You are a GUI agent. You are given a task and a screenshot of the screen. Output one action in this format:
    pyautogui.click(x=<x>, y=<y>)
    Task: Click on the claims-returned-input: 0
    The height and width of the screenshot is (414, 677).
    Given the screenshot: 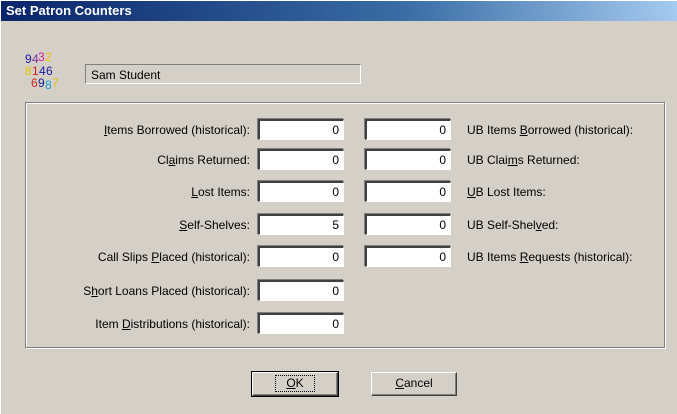 What is the action you would take?
    pyautogui.click(x=301, y=159)
    